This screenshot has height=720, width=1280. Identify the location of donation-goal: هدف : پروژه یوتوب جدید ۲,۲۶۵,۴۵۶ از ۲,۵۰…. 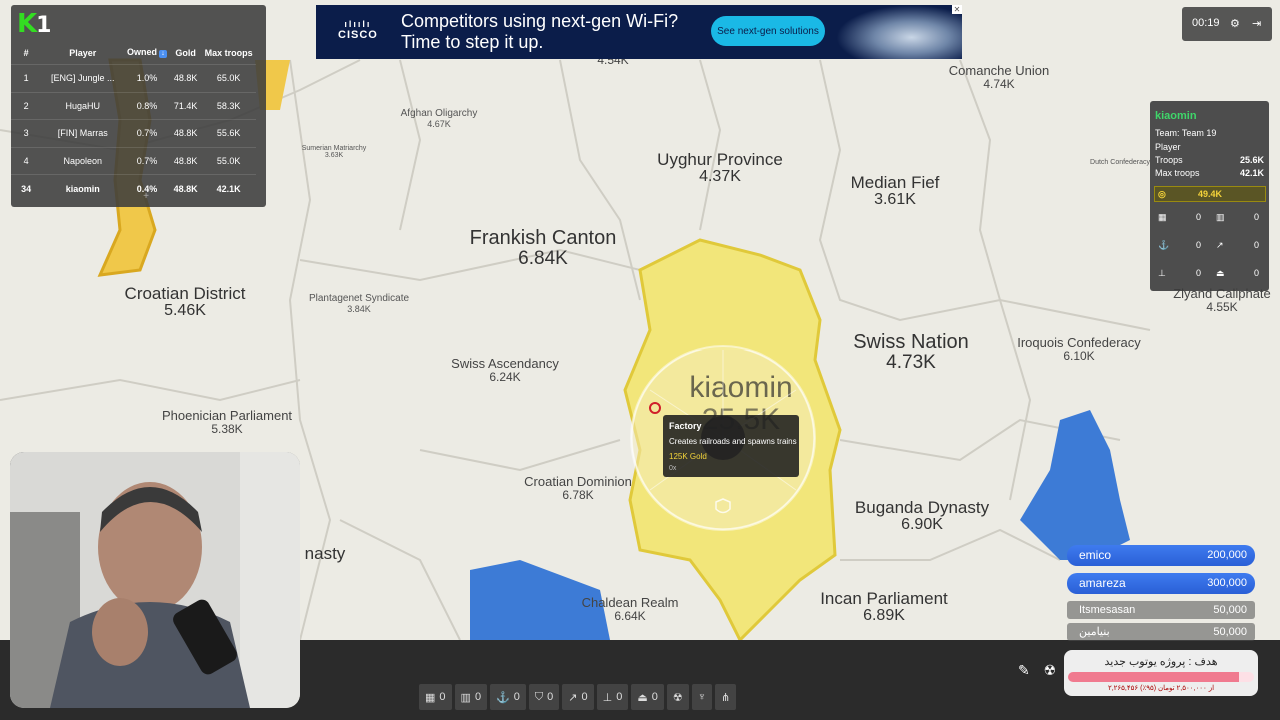
(1161, 673).